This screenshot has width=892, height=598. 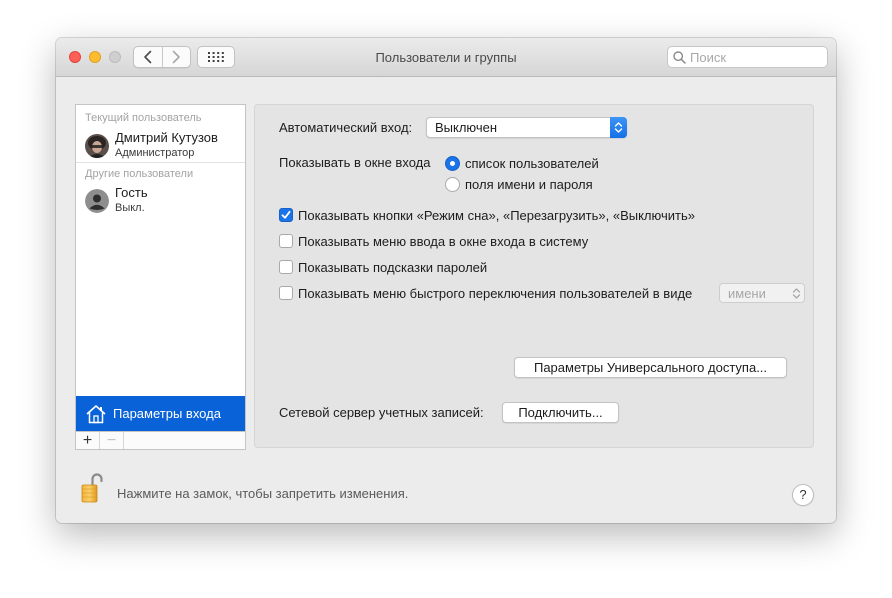 What do you see at coordinates (679, 57) in the screenshot?
I see `search-icon` at bounding box center [679, 57].